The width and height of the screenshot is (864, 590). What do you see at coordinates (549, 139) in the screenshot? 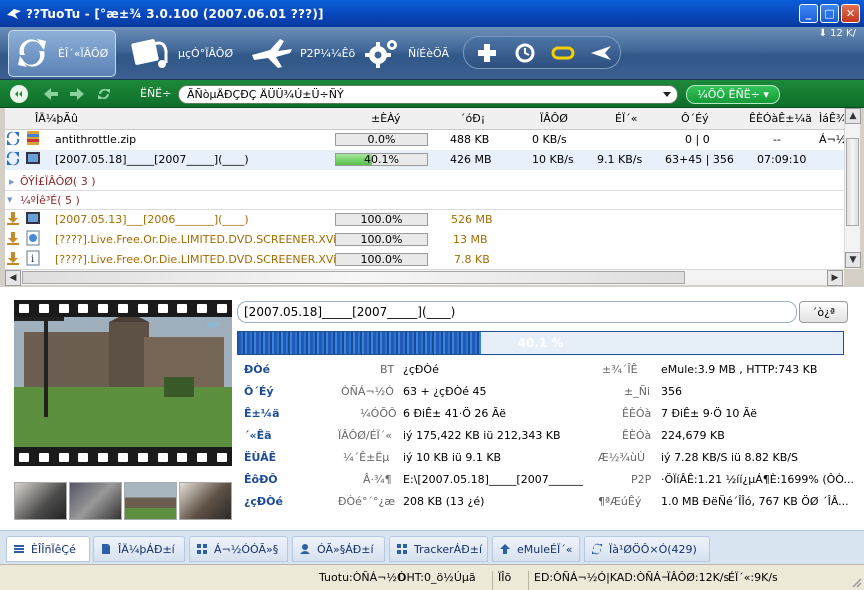
I see `task-down-speed: 0 KB/s` at bounding box center [549, 139].